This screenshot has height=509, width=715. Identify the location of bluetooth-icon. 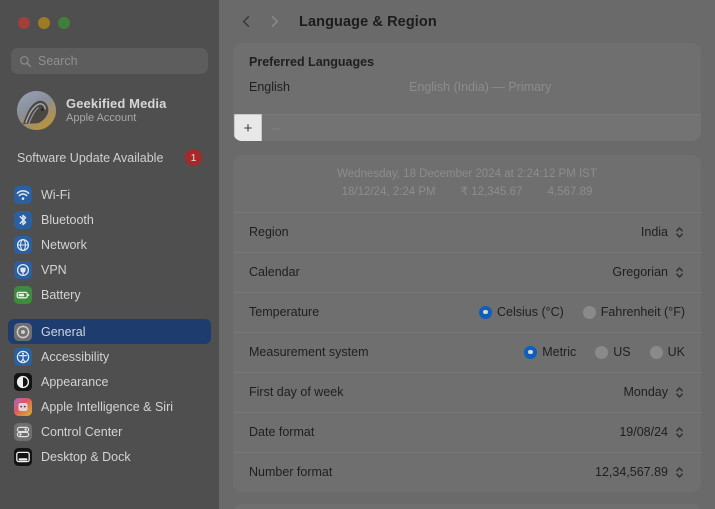
(23, 219).